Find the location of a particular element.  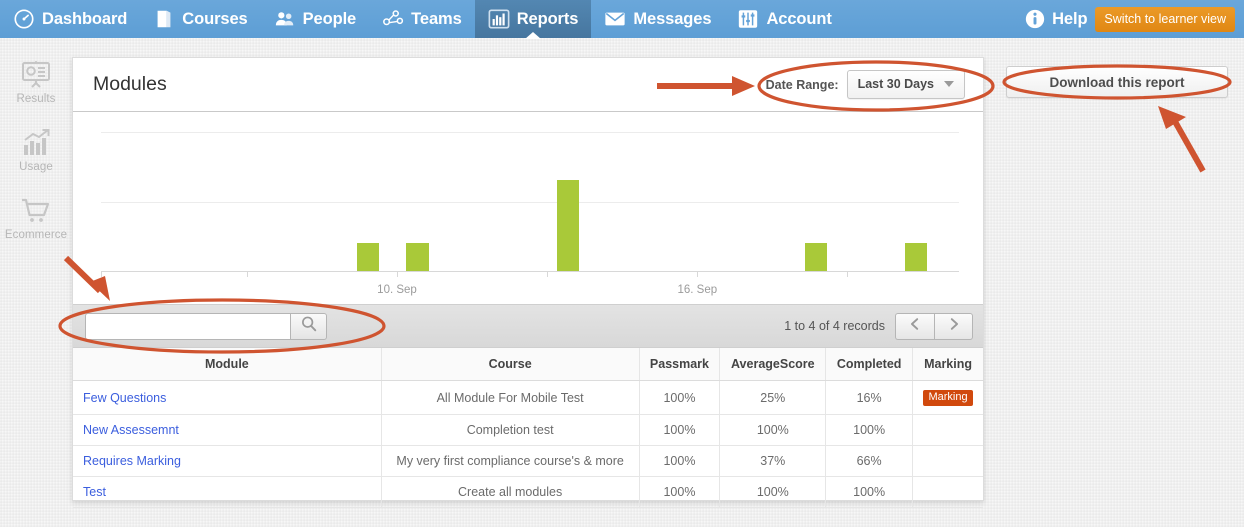

search-button is located at coordinates (308, 326).